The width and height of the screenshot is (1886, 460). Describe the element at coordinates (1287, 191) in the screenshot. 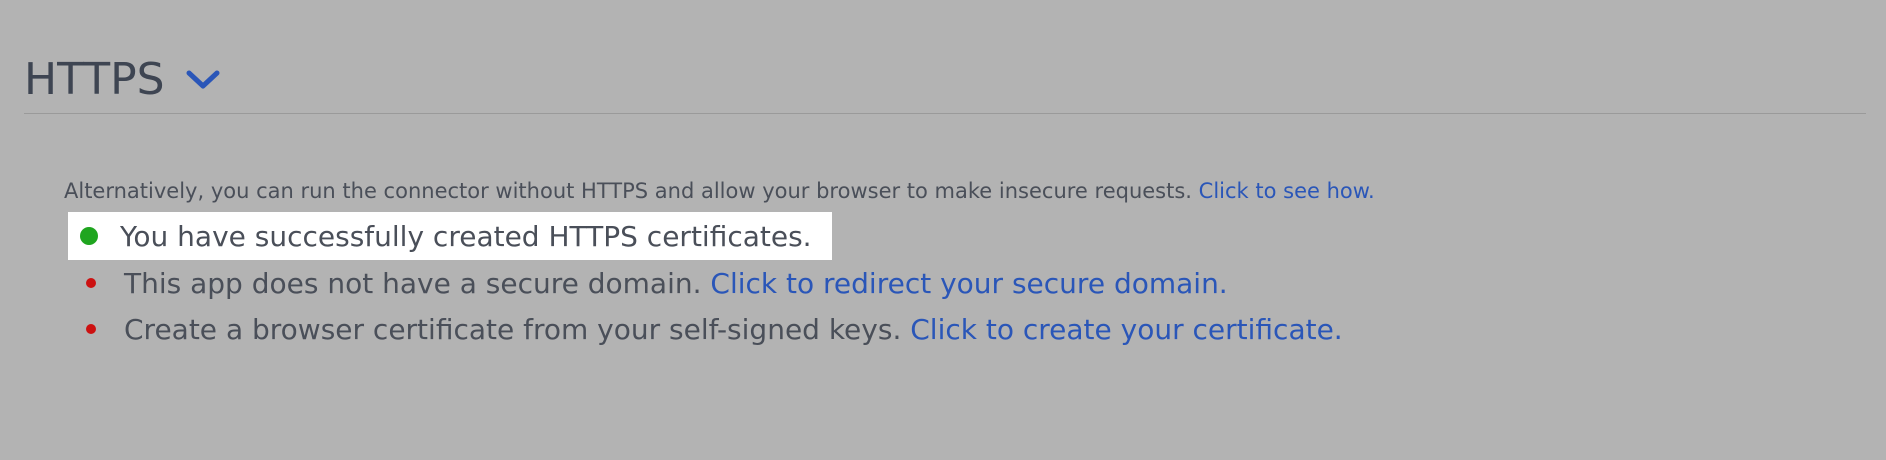

I see `see-how-link: Click to see how.` at that location.